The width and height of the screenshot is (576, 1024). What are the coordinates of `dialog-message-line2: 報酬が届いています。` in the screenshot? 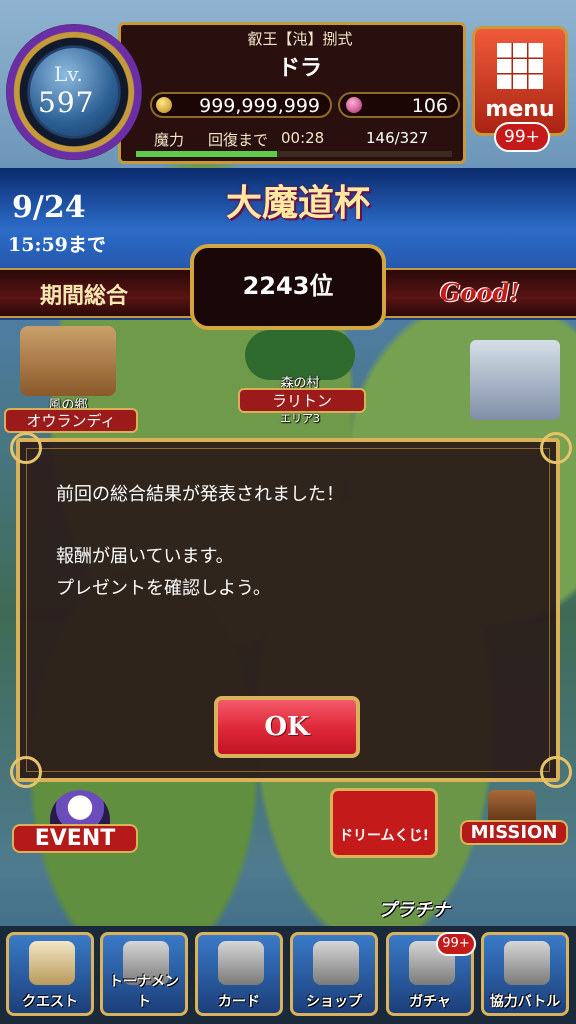 It's located at (145, 556).